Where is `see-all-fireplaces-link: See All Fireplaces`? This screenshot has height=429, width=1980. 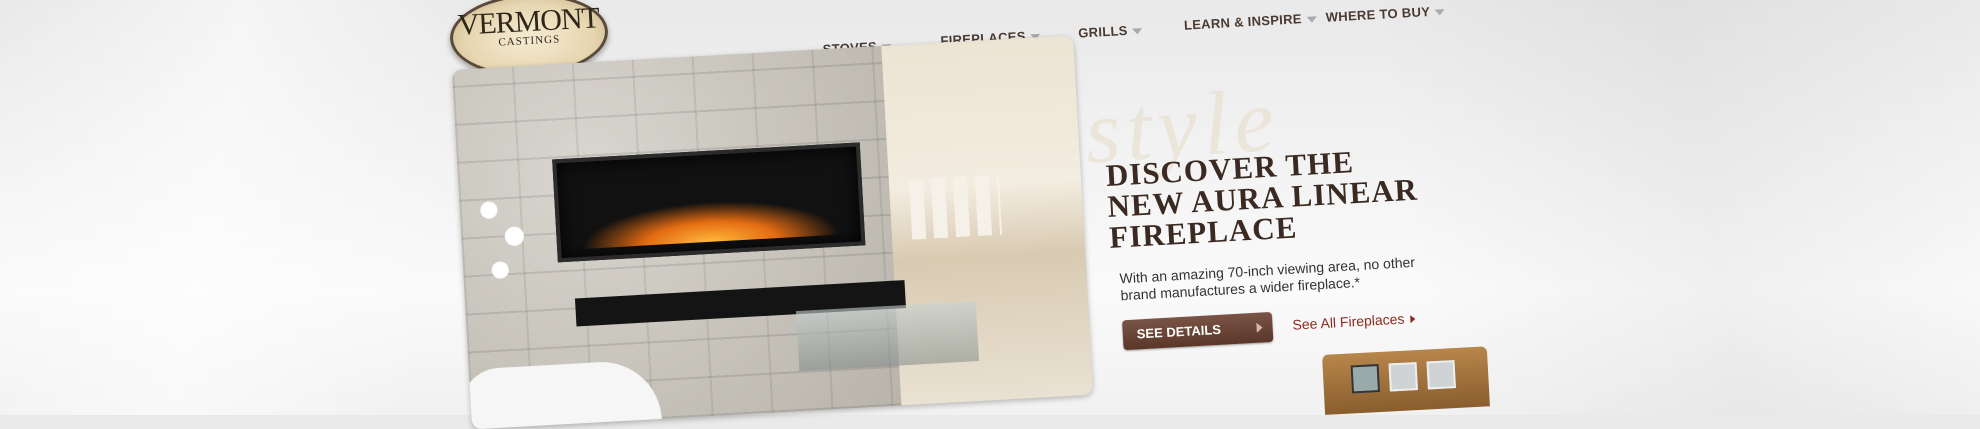
see-all-fireplaces-link: See All Fireplaces is located at coordinates (1354, 321).